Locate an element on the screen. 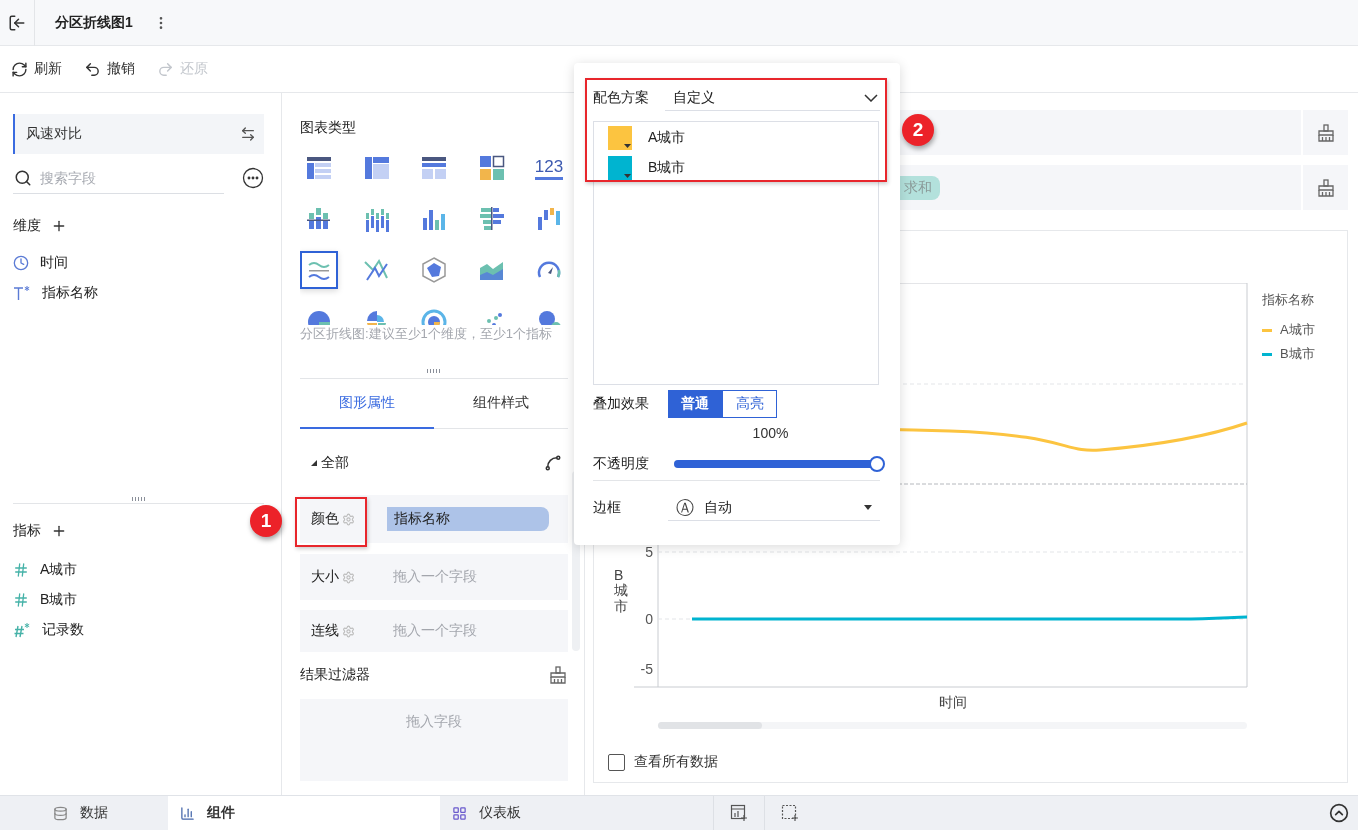  property-tab: 组件样式 is located at coordinates (501, 404).